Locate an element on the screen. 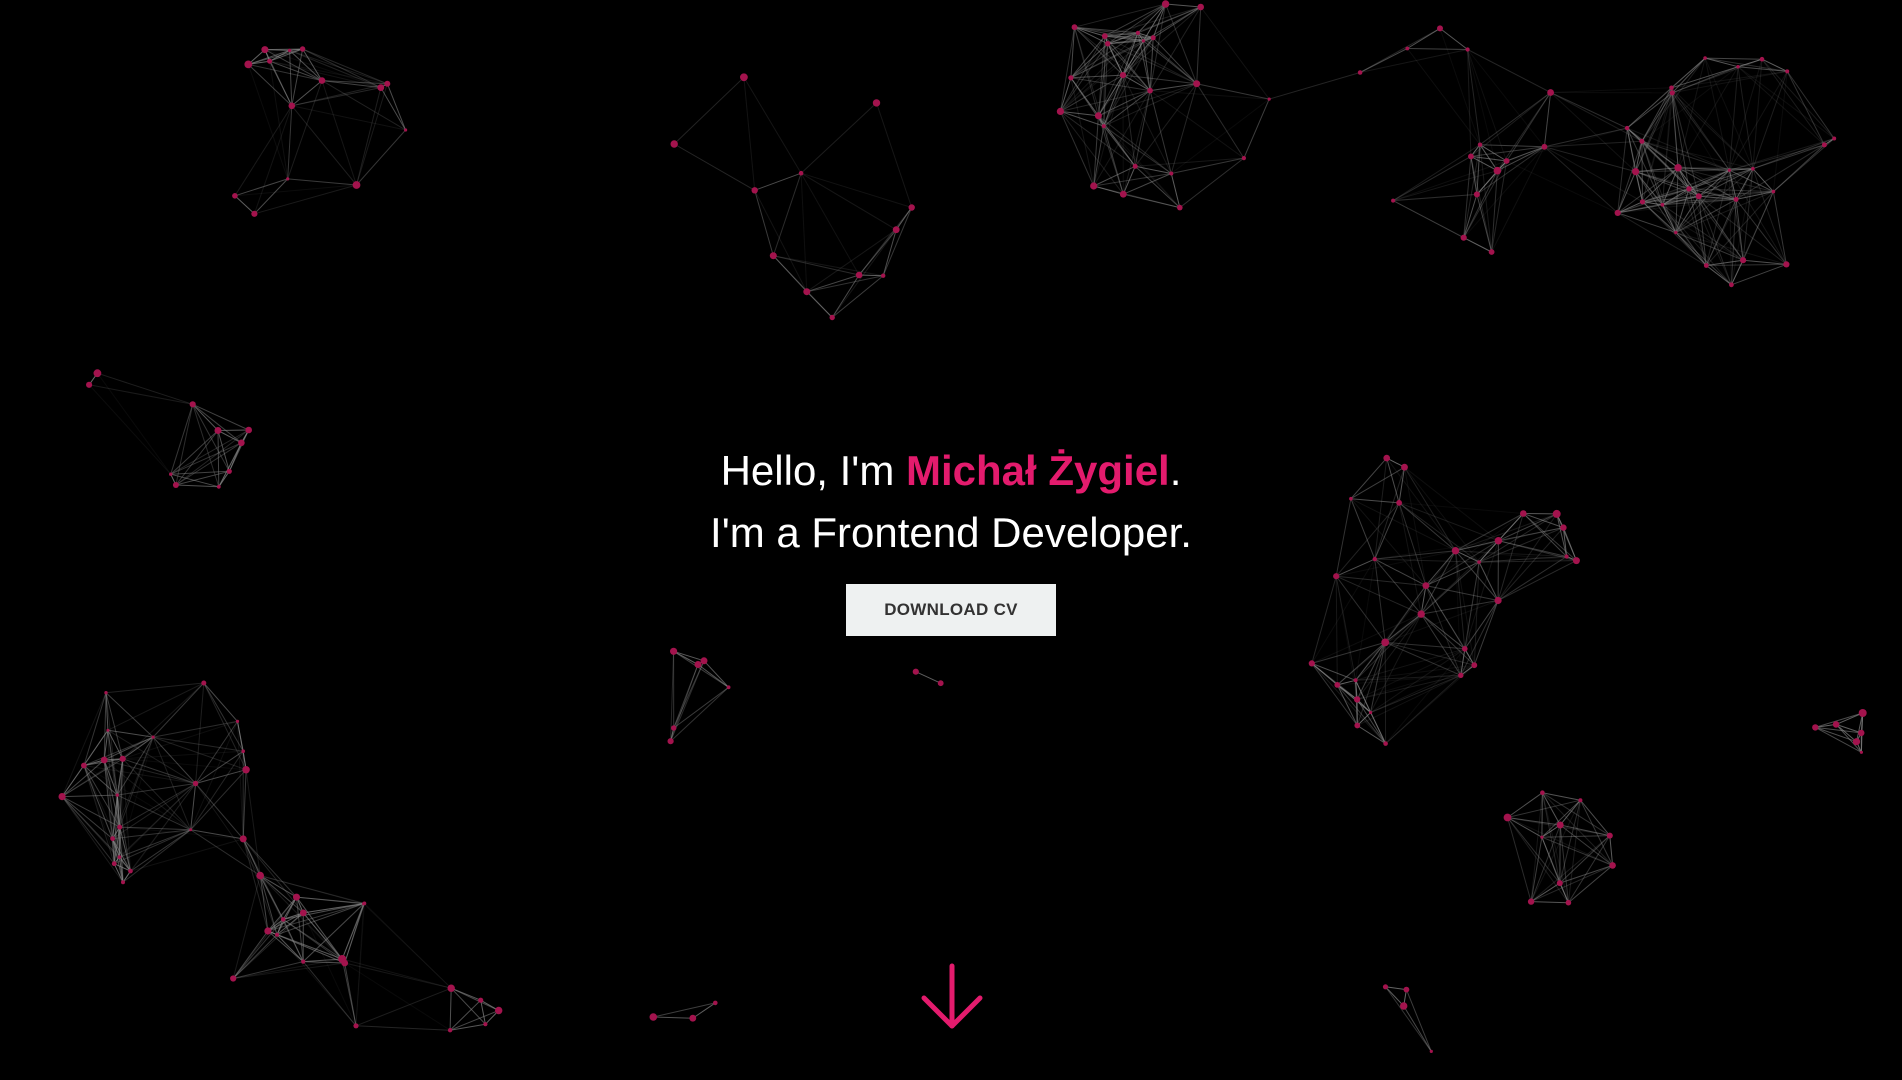  arrow-down-icon is located at coordinates (952, 998).